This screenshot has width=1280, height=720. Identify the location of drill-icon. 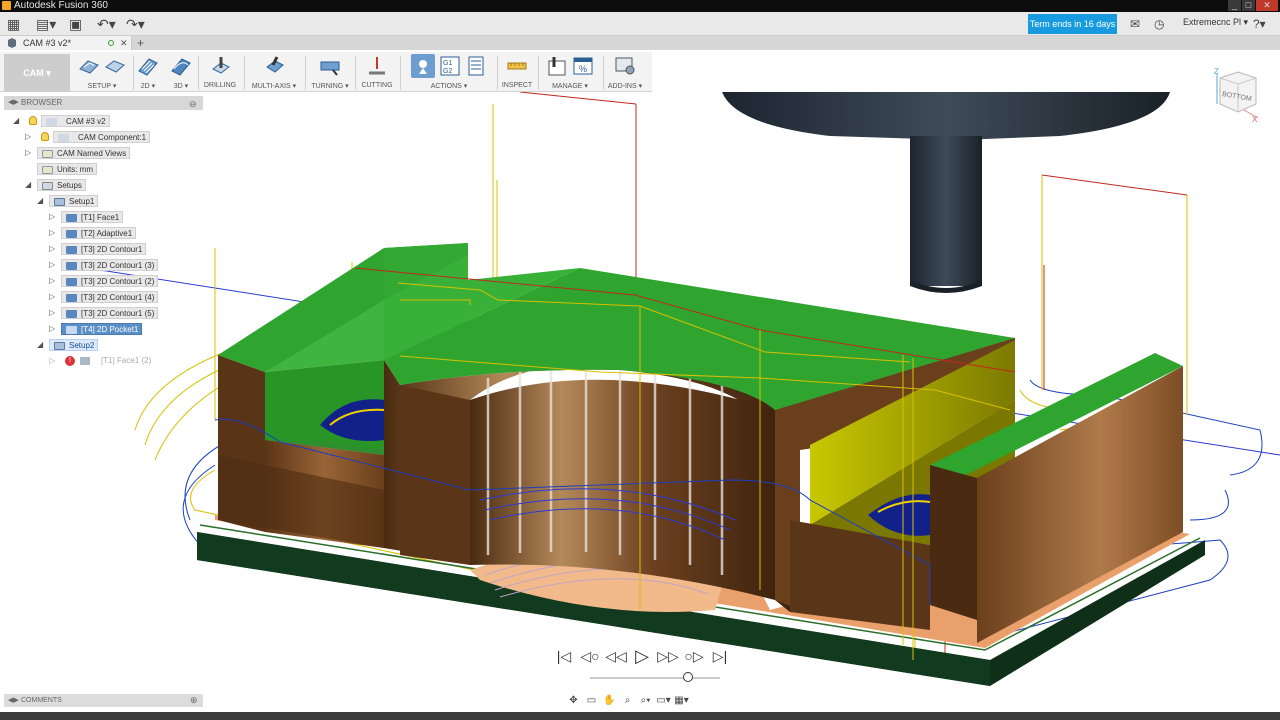
(221, 65).